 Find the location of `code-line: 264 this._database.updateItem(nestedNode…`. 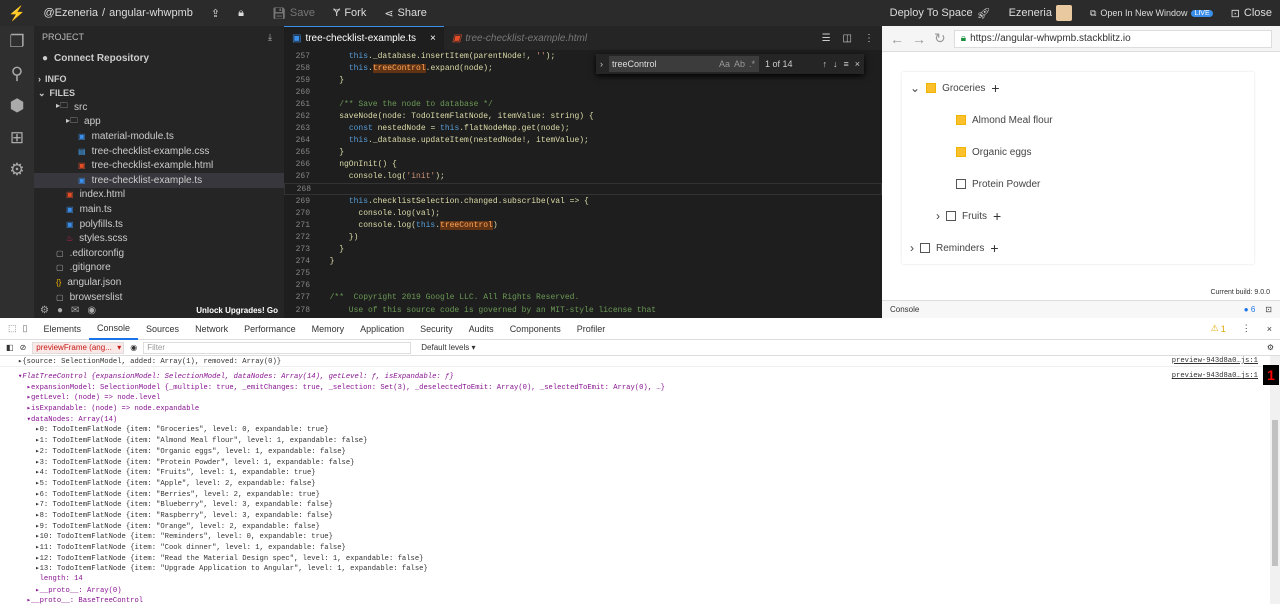

code-line: 264 this._database.updateItem(nestedNode… is located at coordinates (583, 141).